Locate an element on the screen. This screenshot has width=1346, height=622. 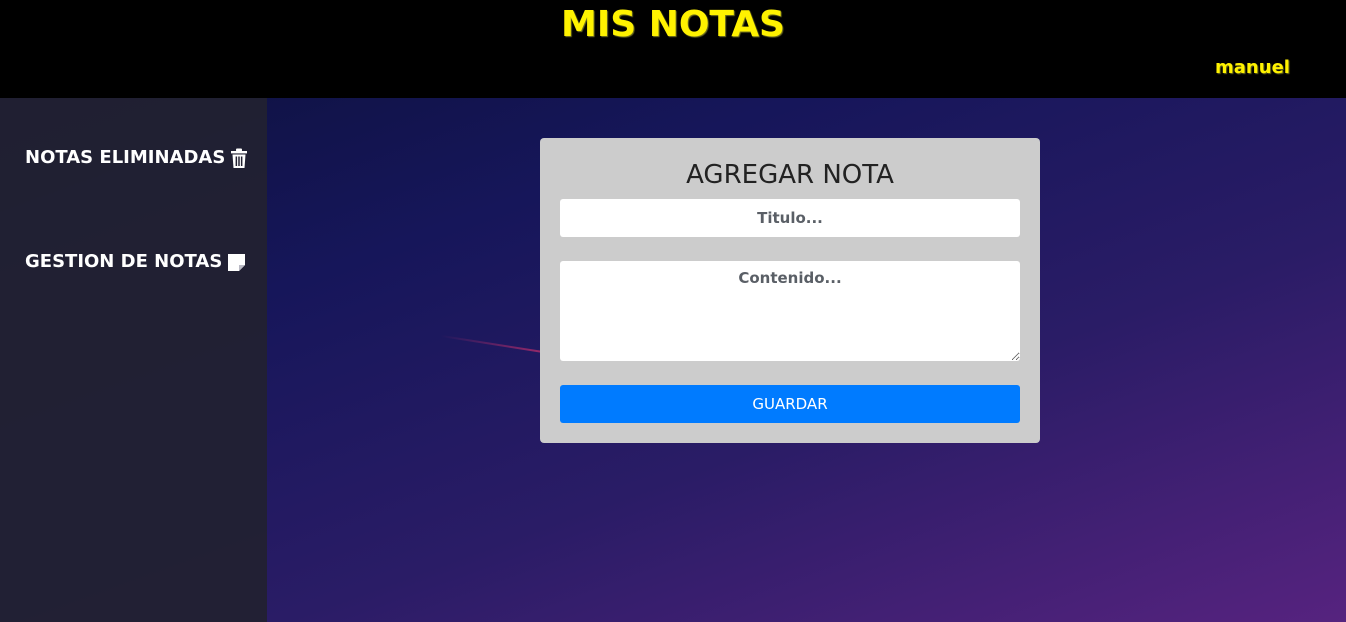
note-content-textarea is located at coordinates (790, 311).